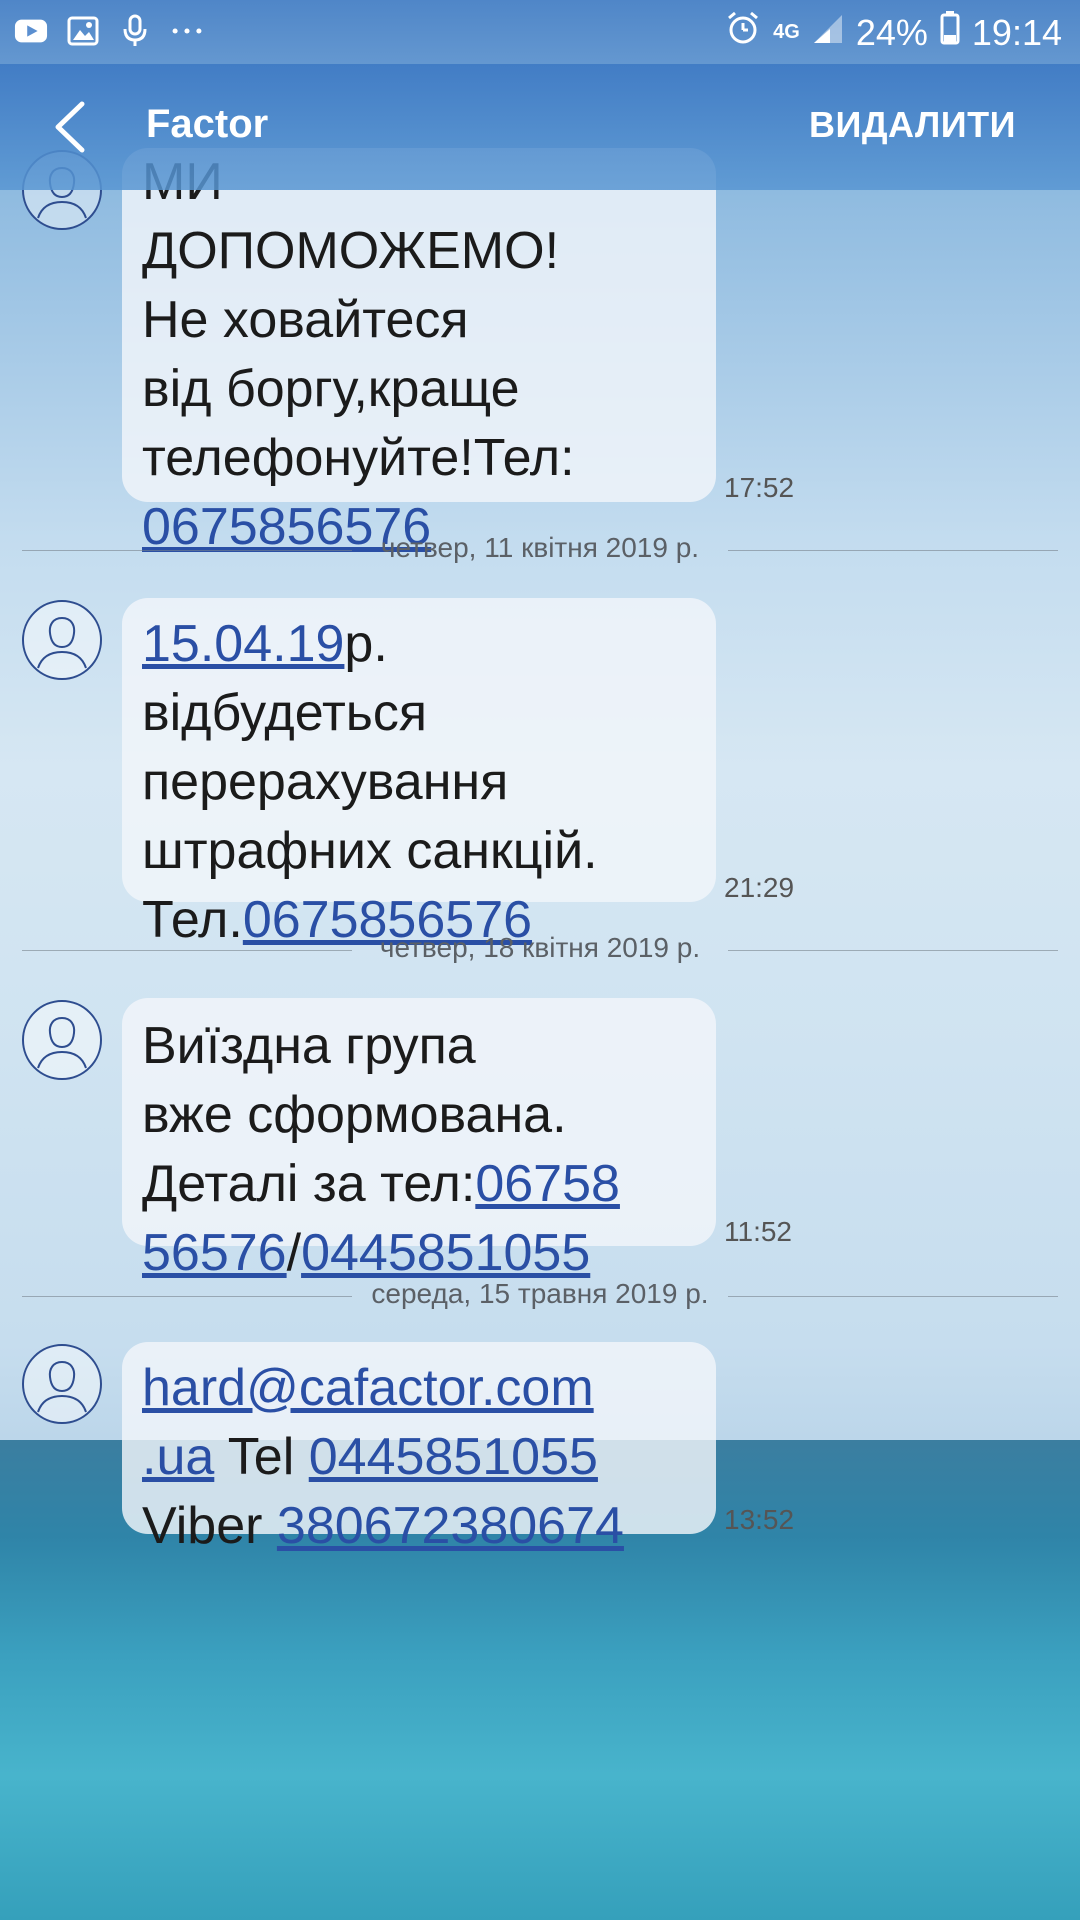 The height and width of the screenshot is (1920, 1080). I want to click on app-bar: Factor ВИДАЛИТИ, so click(540, 127).